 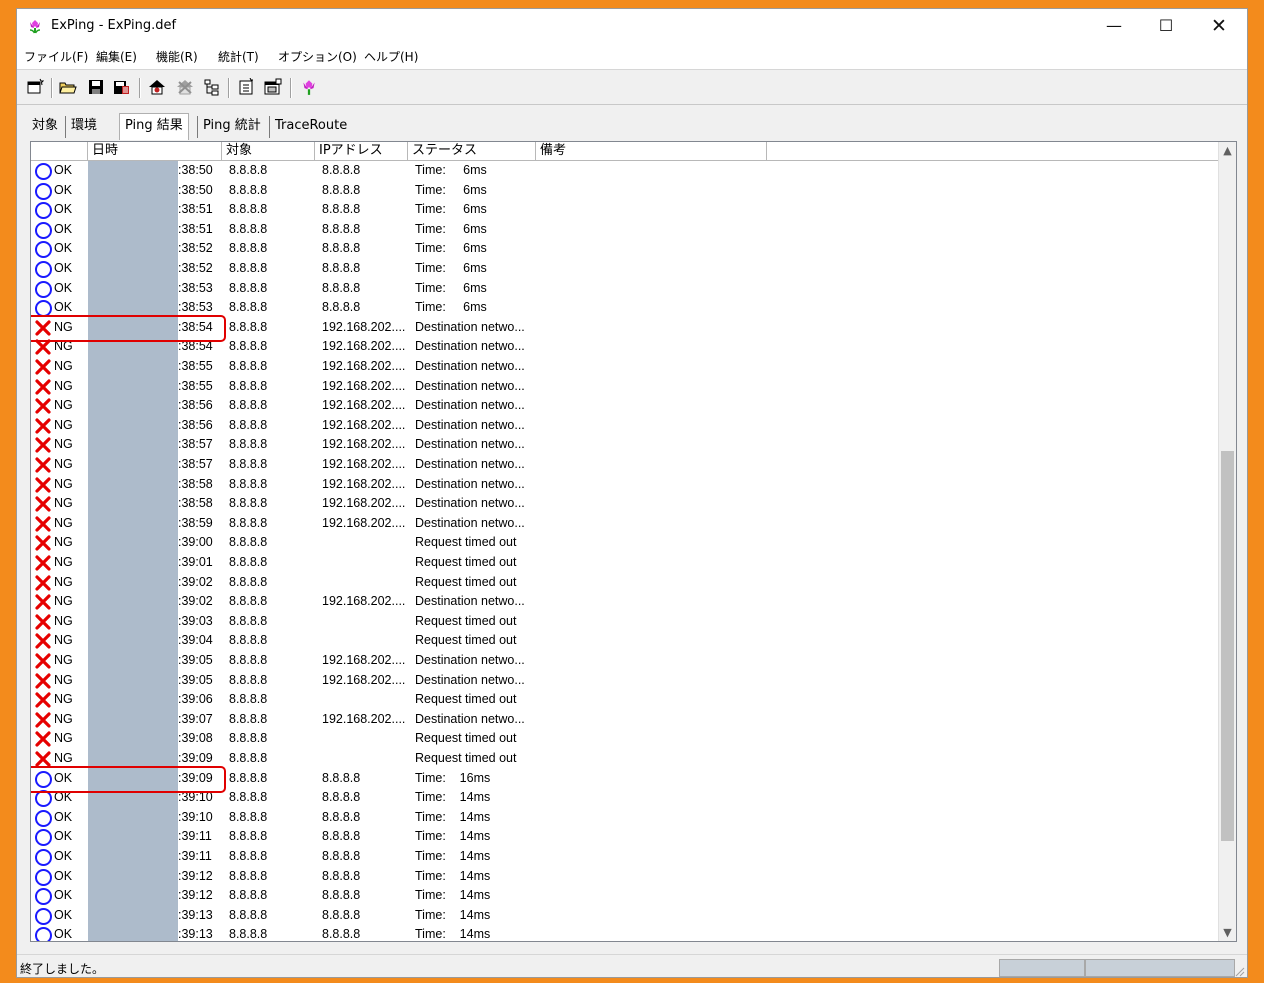 What do you see at coordinates (651, 151) in the screenshot?
I see `column-header-note: 備考` at bounding box center [651, 151].